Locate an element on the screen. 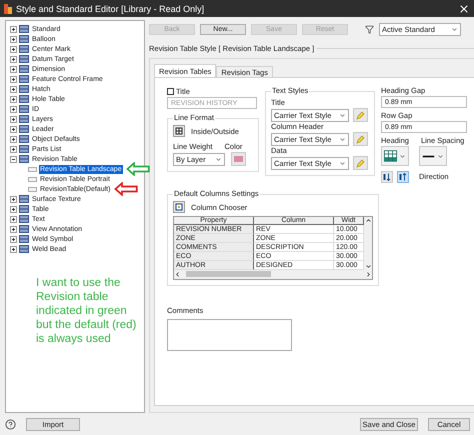 Image resolution: width=474 pixels, height=435 pixels. grid-icon is located at coordinates (179, 131).